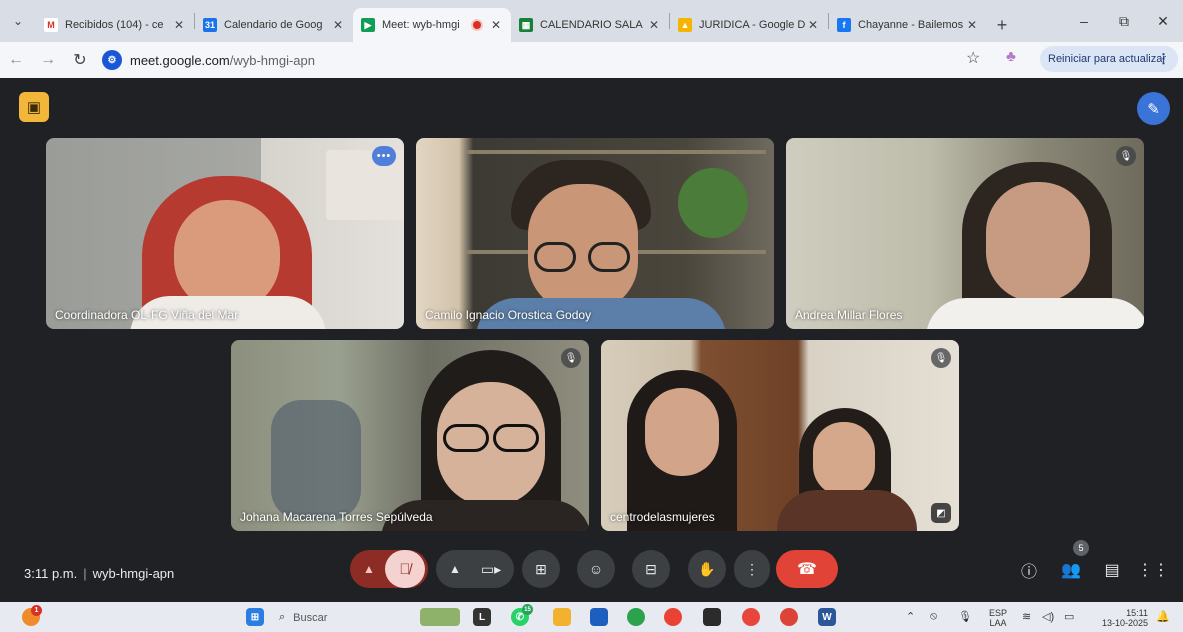 This screenshot has height=632, width=1183. Describe the element at coordinates (965, 616) in the screenshot. I see `microphone-icon: 🎙` at that location.